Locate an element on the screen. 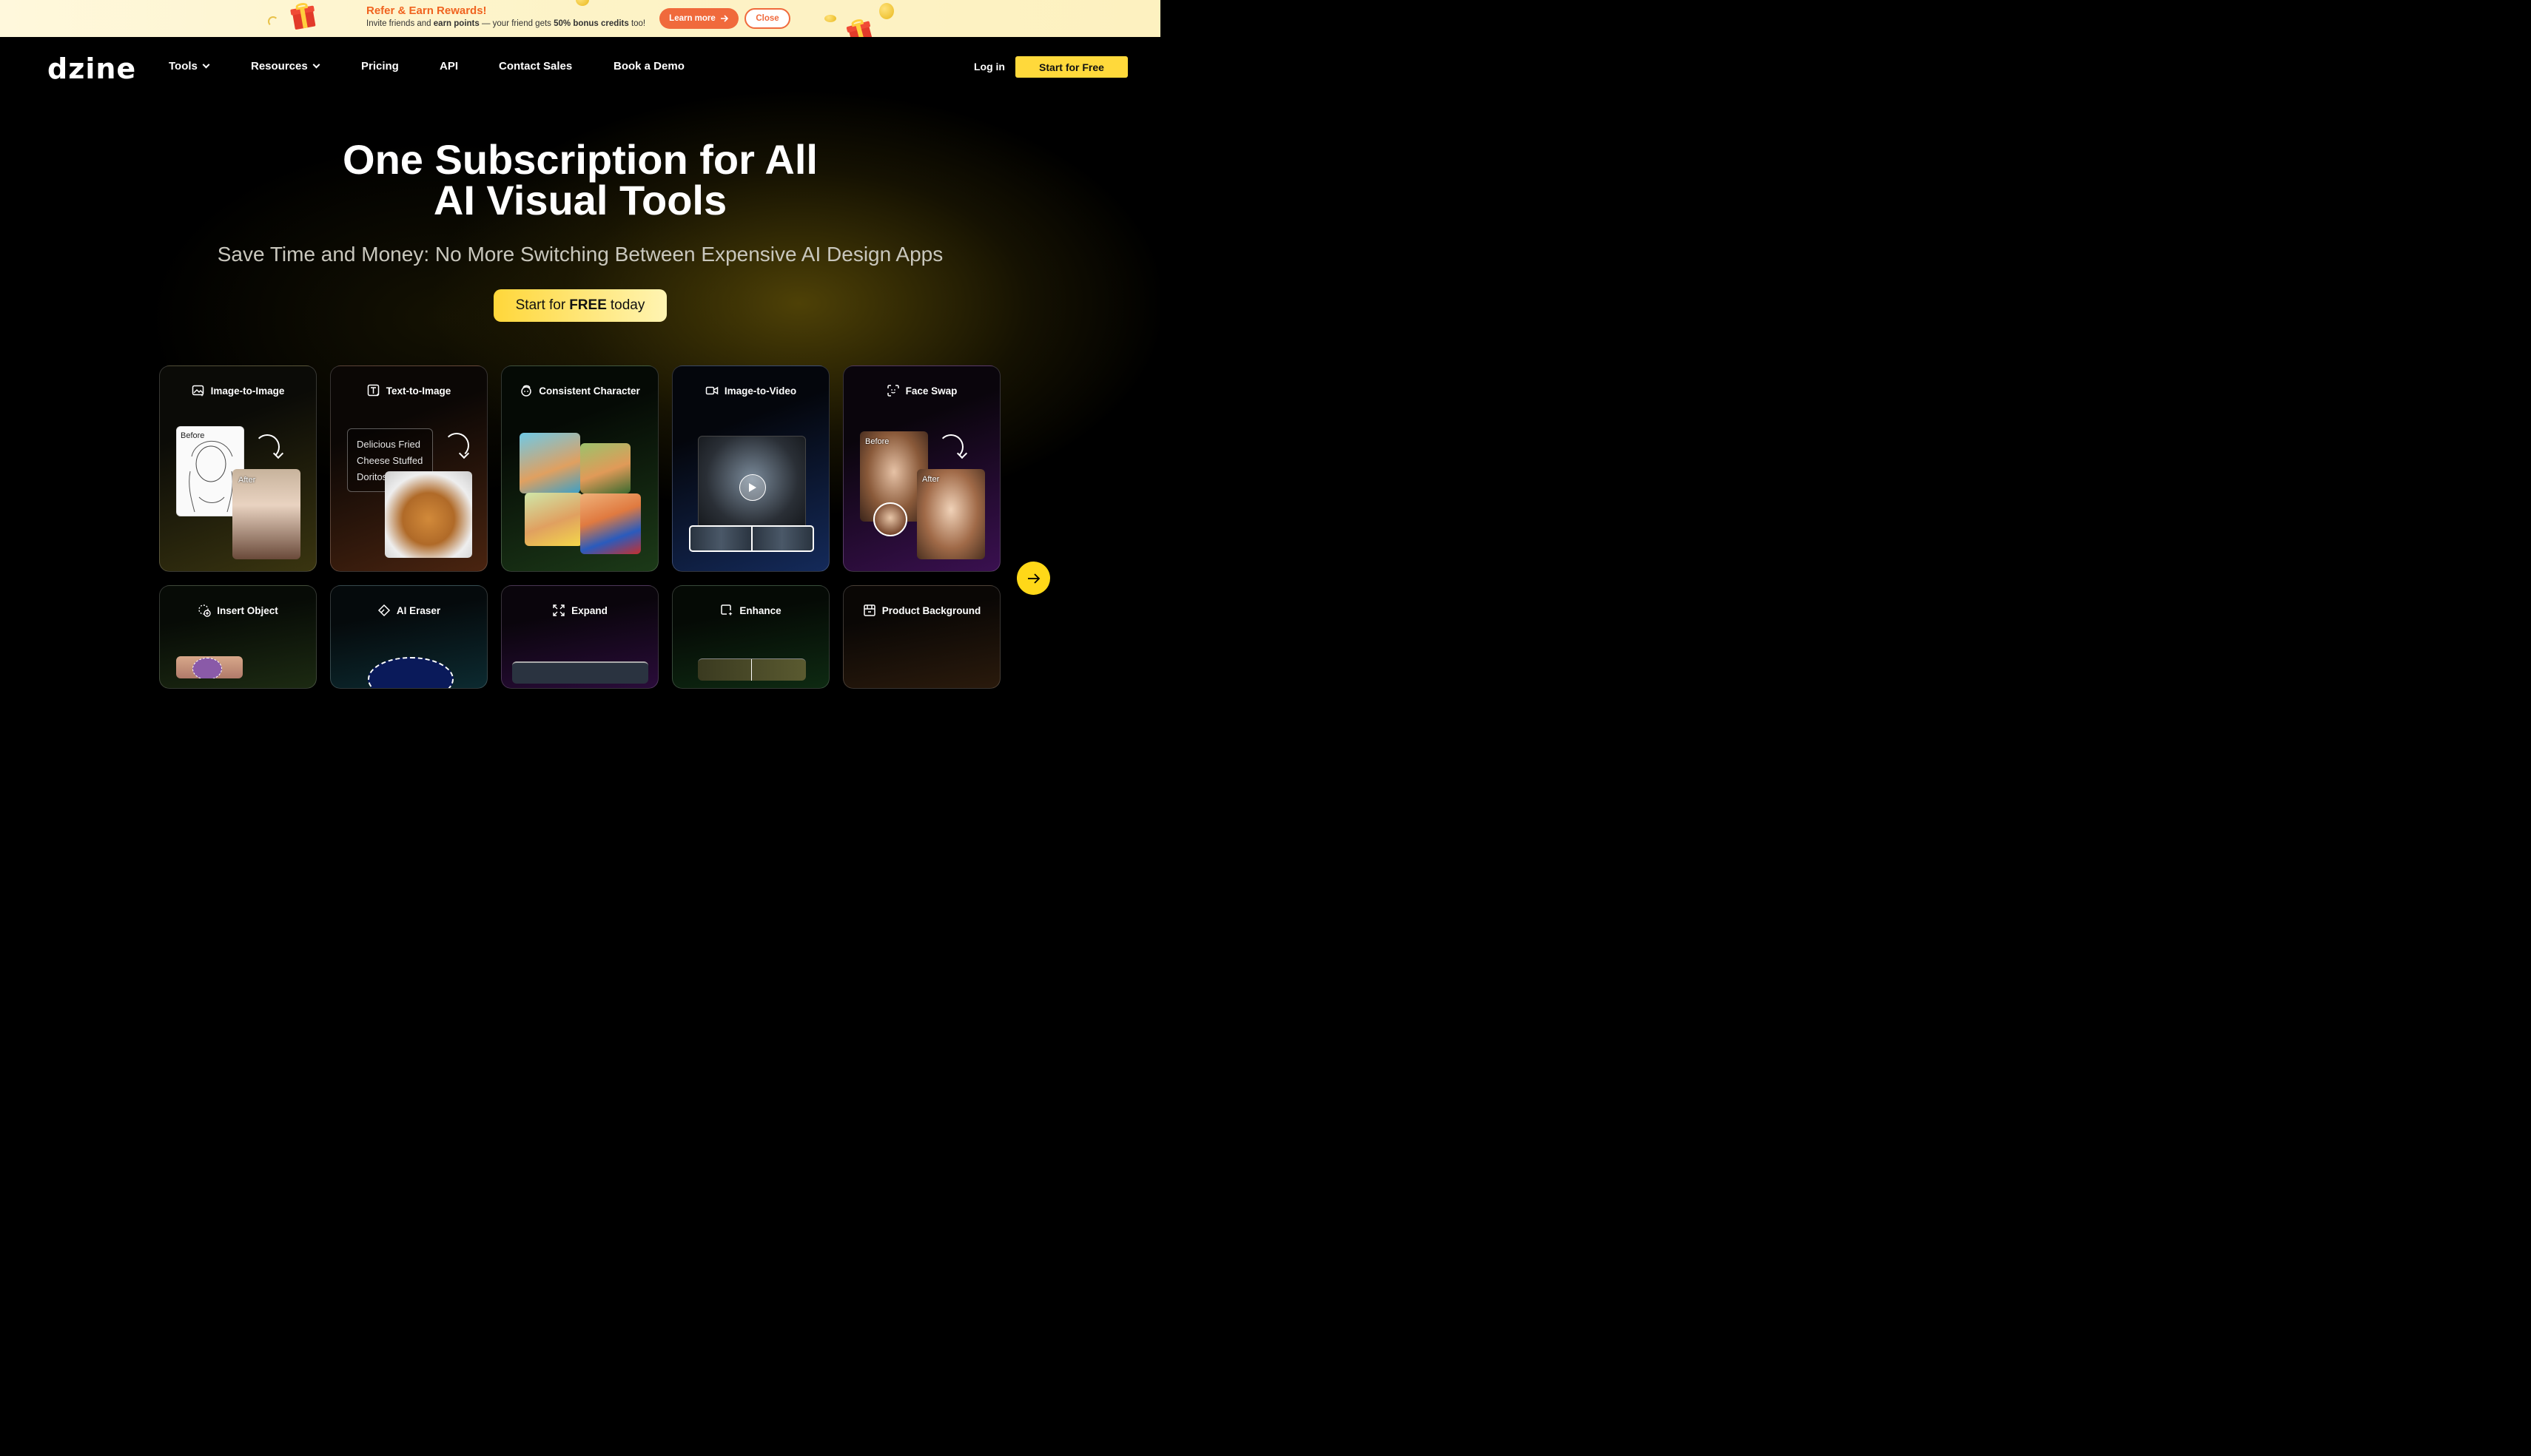 The height and width of the screenshot is (1456, 2531). expand-image is located at coordinates (580, 672).